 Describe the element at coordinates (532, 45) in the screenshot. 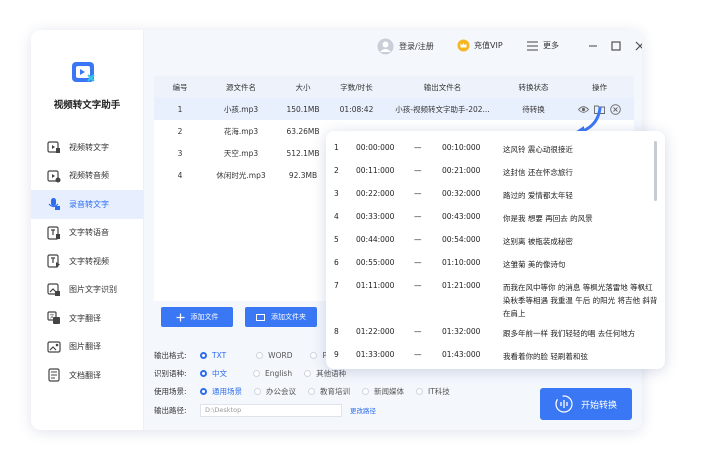

I see `menu-icon` at that location.